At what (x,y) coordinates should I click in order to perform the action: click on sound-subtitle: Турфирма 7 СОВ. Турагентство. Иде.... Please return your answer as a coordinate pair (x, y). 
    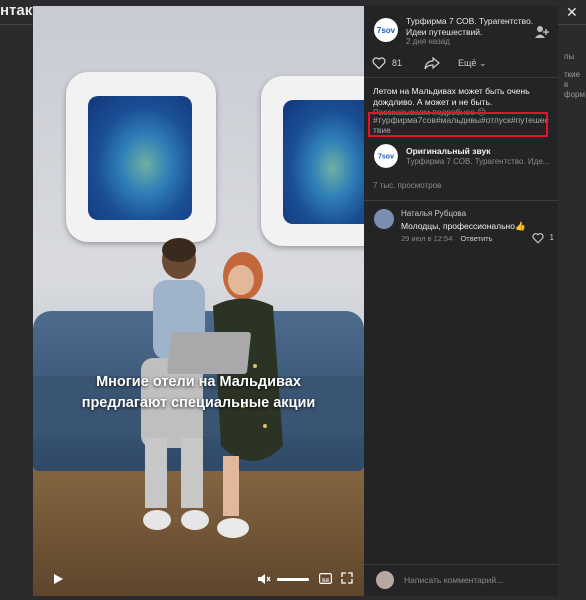
    Looking at the image, I should click on (479, 161).